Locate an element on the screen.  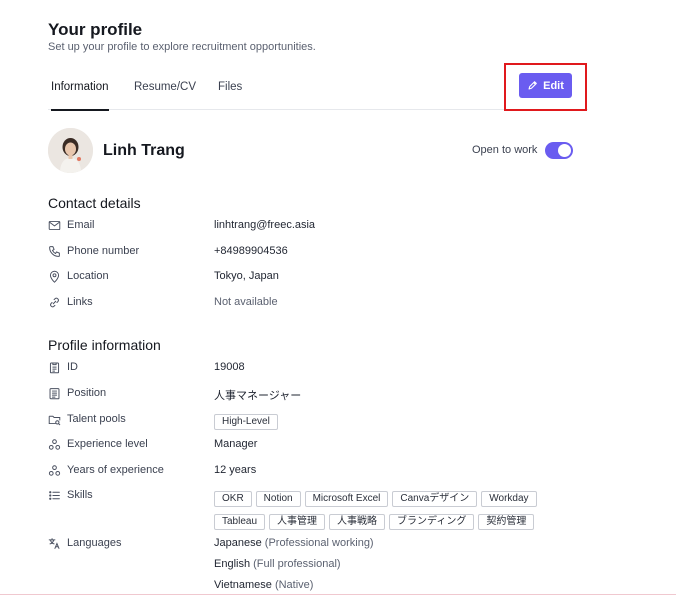
skills-label: Skills is located at coordinates (80, 495).